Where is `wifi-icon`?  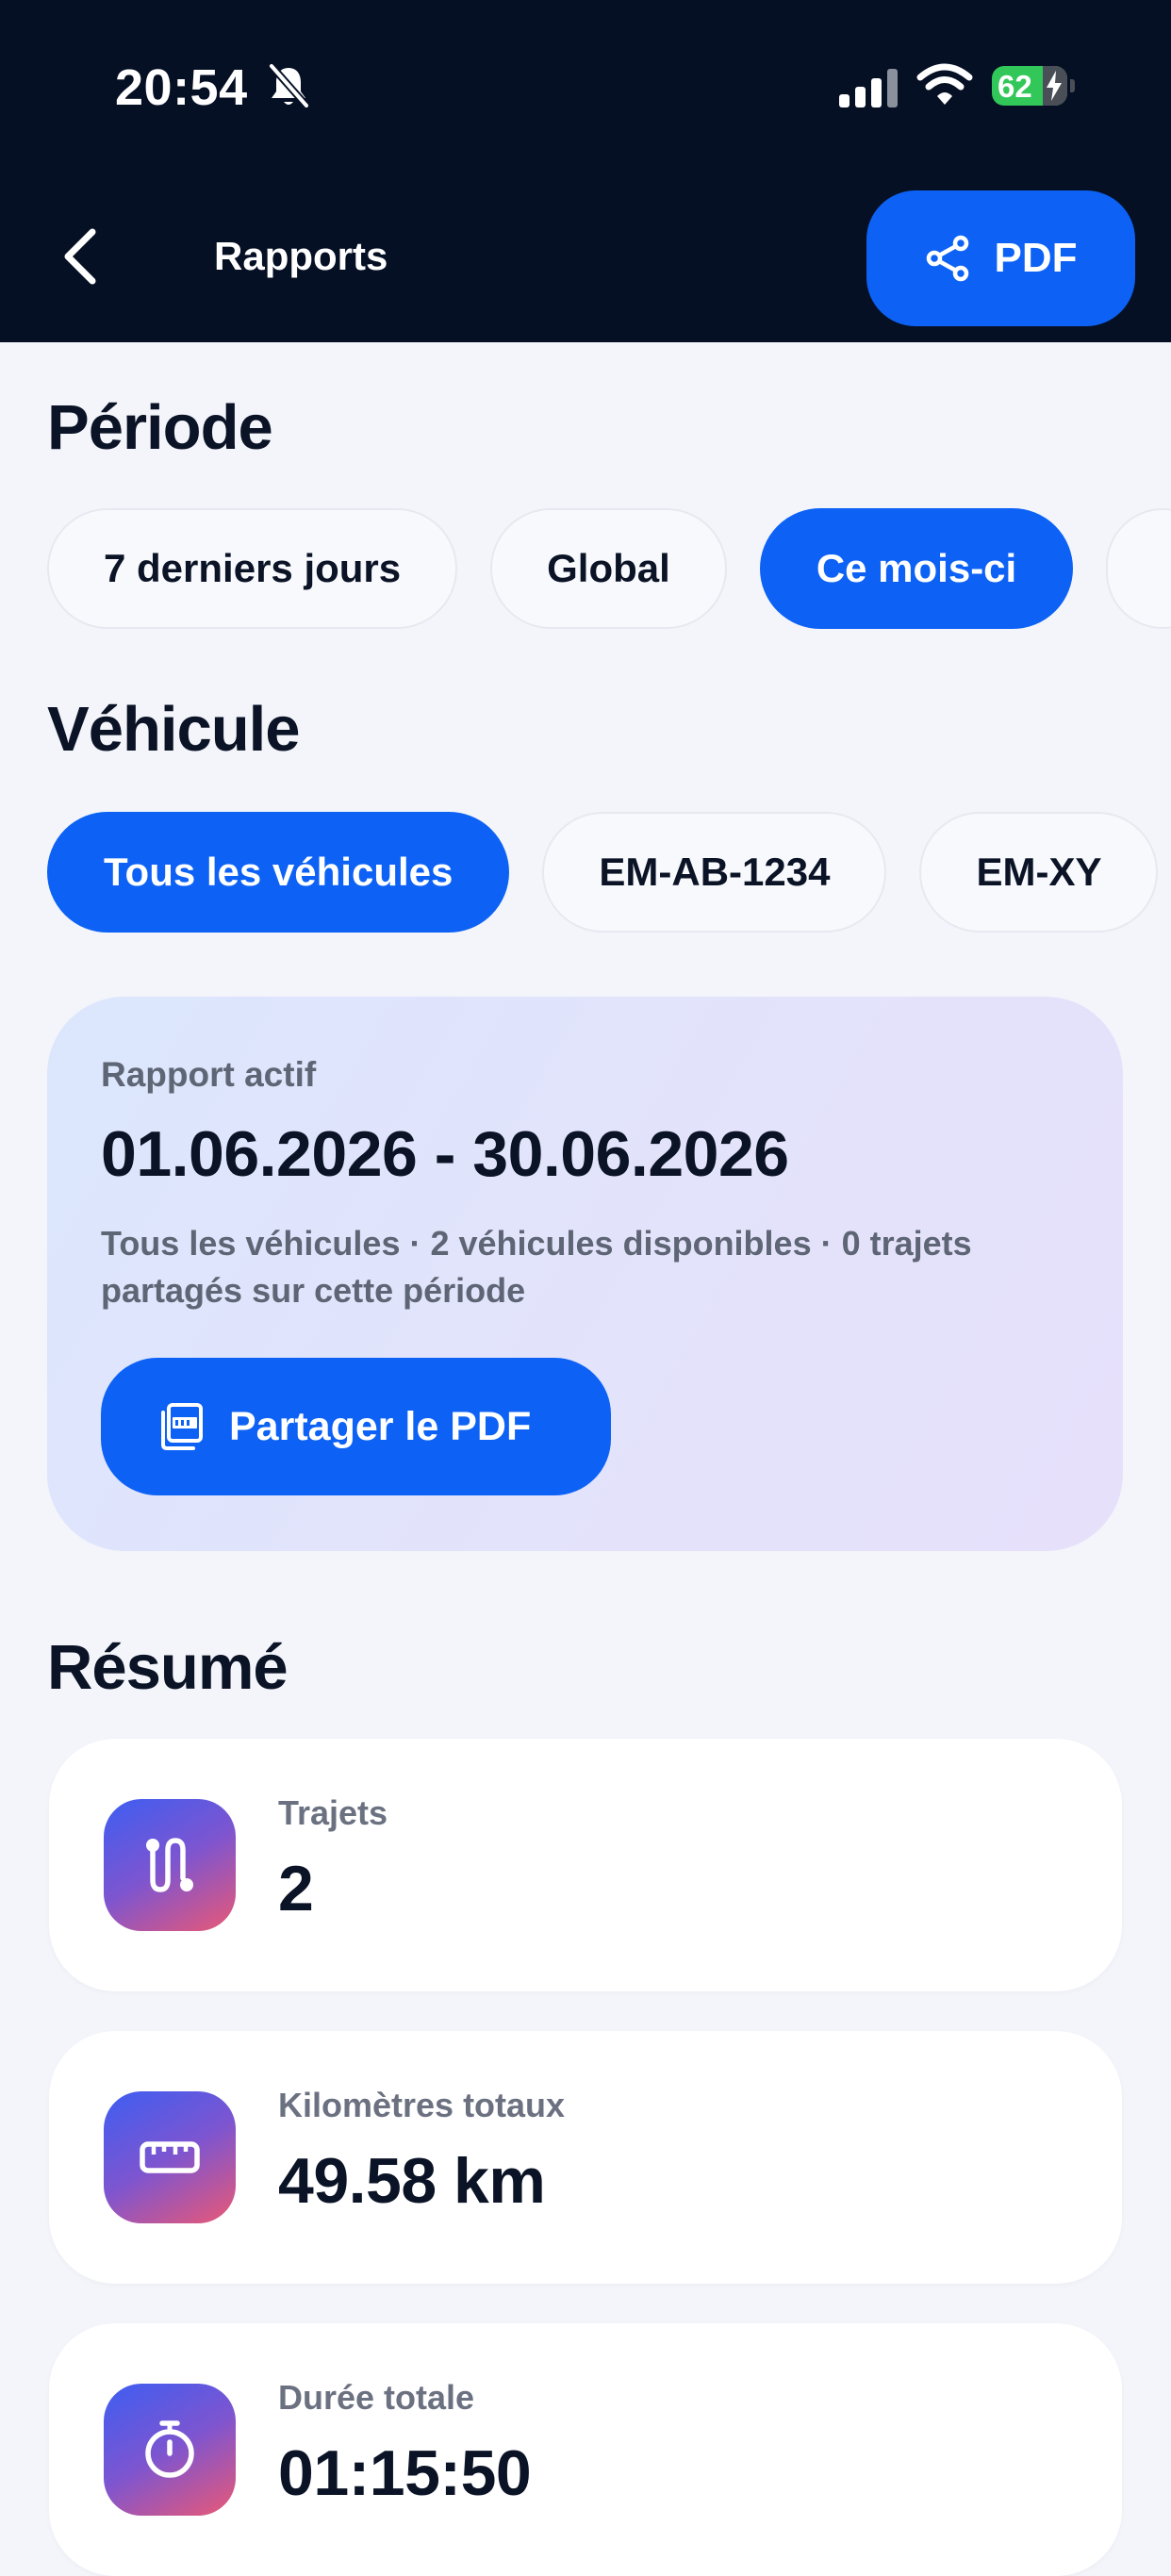 wifi-icon is located at coordinates (944, 84).